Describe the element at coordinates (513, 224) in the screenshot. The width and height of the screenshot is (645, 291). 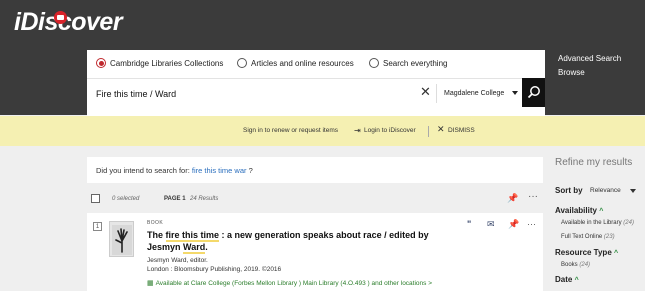
I see `pin-record-icon: 📌` at that location.